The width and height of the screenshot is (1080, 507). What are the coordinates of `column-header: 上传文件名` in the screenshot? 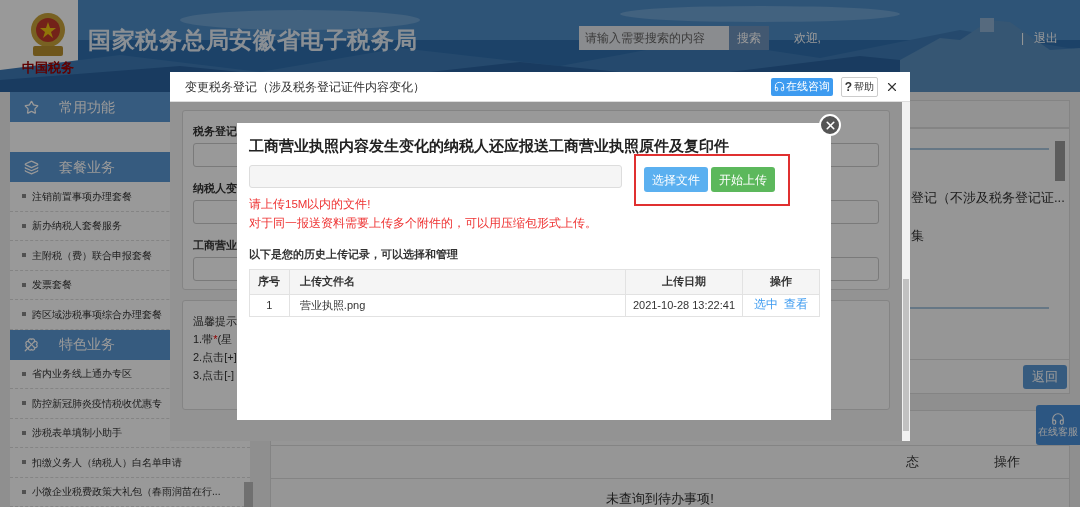 It's located at (457, 281).